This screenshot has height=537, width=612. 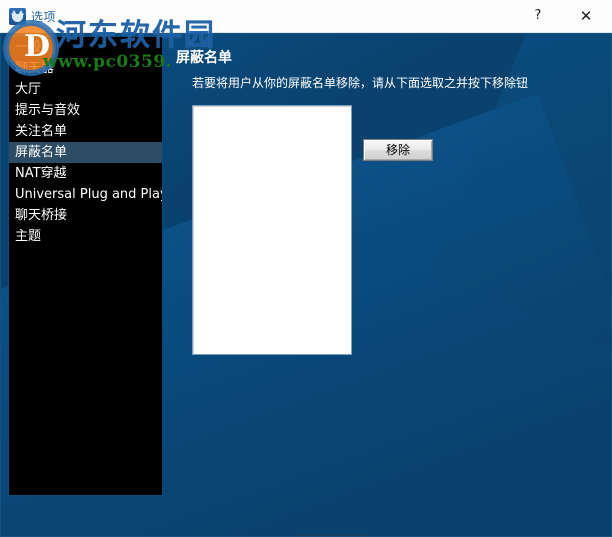 What do you see at coordinates (44, 17) in the screenshot?
I see `window-title: 选项` at bounding box center [44, 17].